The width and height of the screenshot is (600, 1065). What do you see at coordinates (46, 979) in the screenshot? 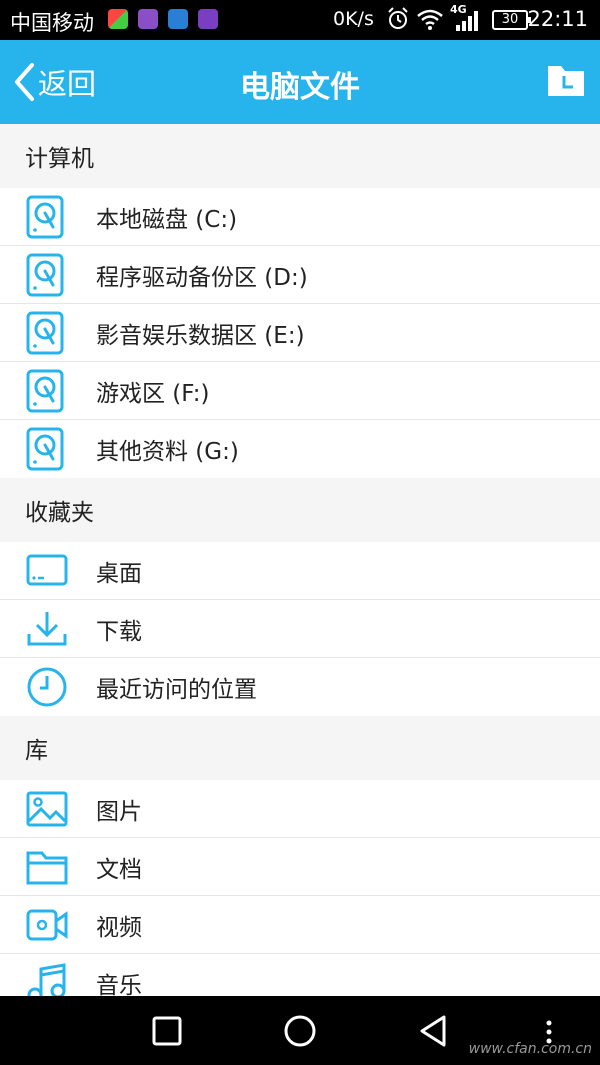
I see `music-icon` at bounding box center [46, 979].